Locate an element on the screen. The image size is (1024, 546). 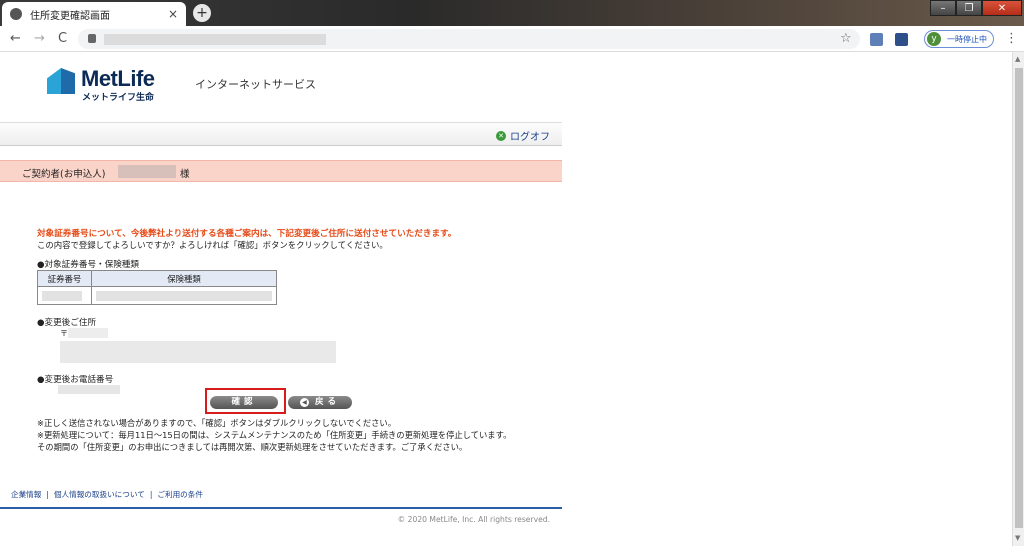
scroll-down-icon: ▼ is located at coordinates (1017, 538).